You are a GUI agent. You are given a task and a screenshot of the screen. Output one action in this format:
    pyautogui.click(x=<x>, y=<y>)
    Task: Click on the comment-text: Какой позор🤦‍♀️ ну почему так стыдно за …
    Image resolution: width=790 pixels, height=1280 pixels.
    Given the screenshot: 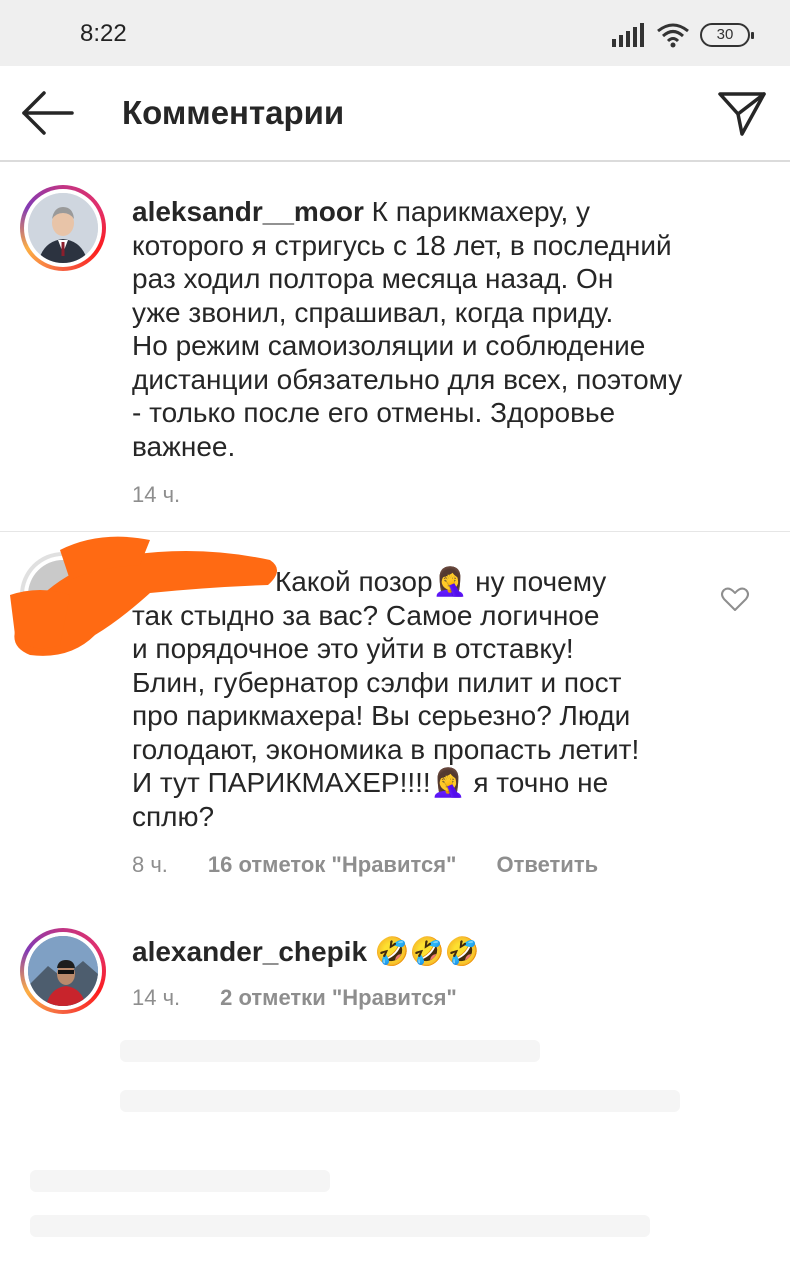 What is the action you would take?
    pyautogui.click(x=386, y=699)
    